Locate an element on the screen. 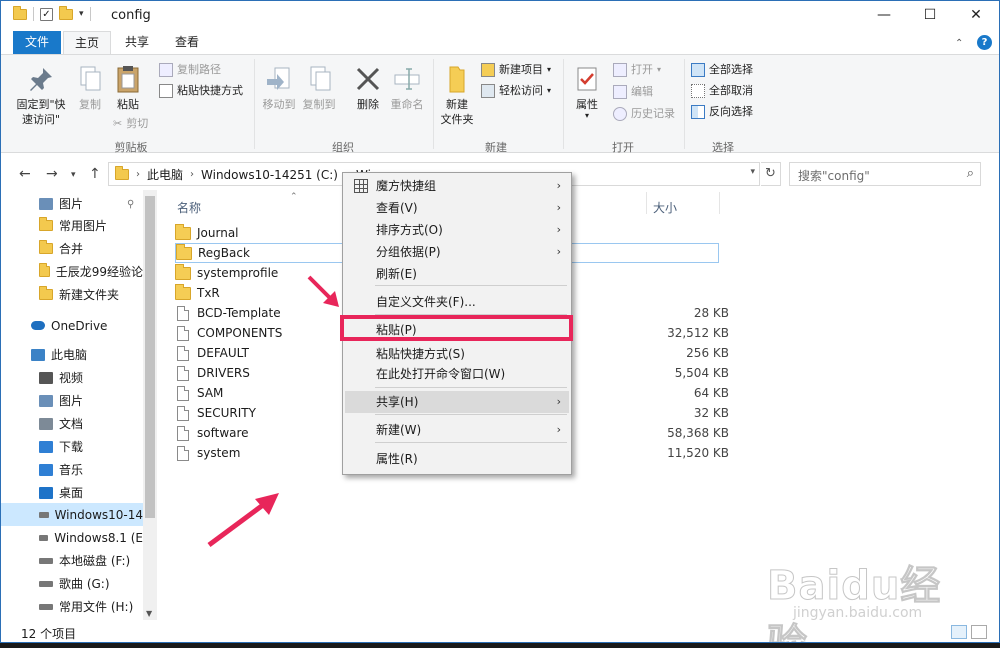  large-icons-view-icon is located at coordinates (979, 632).